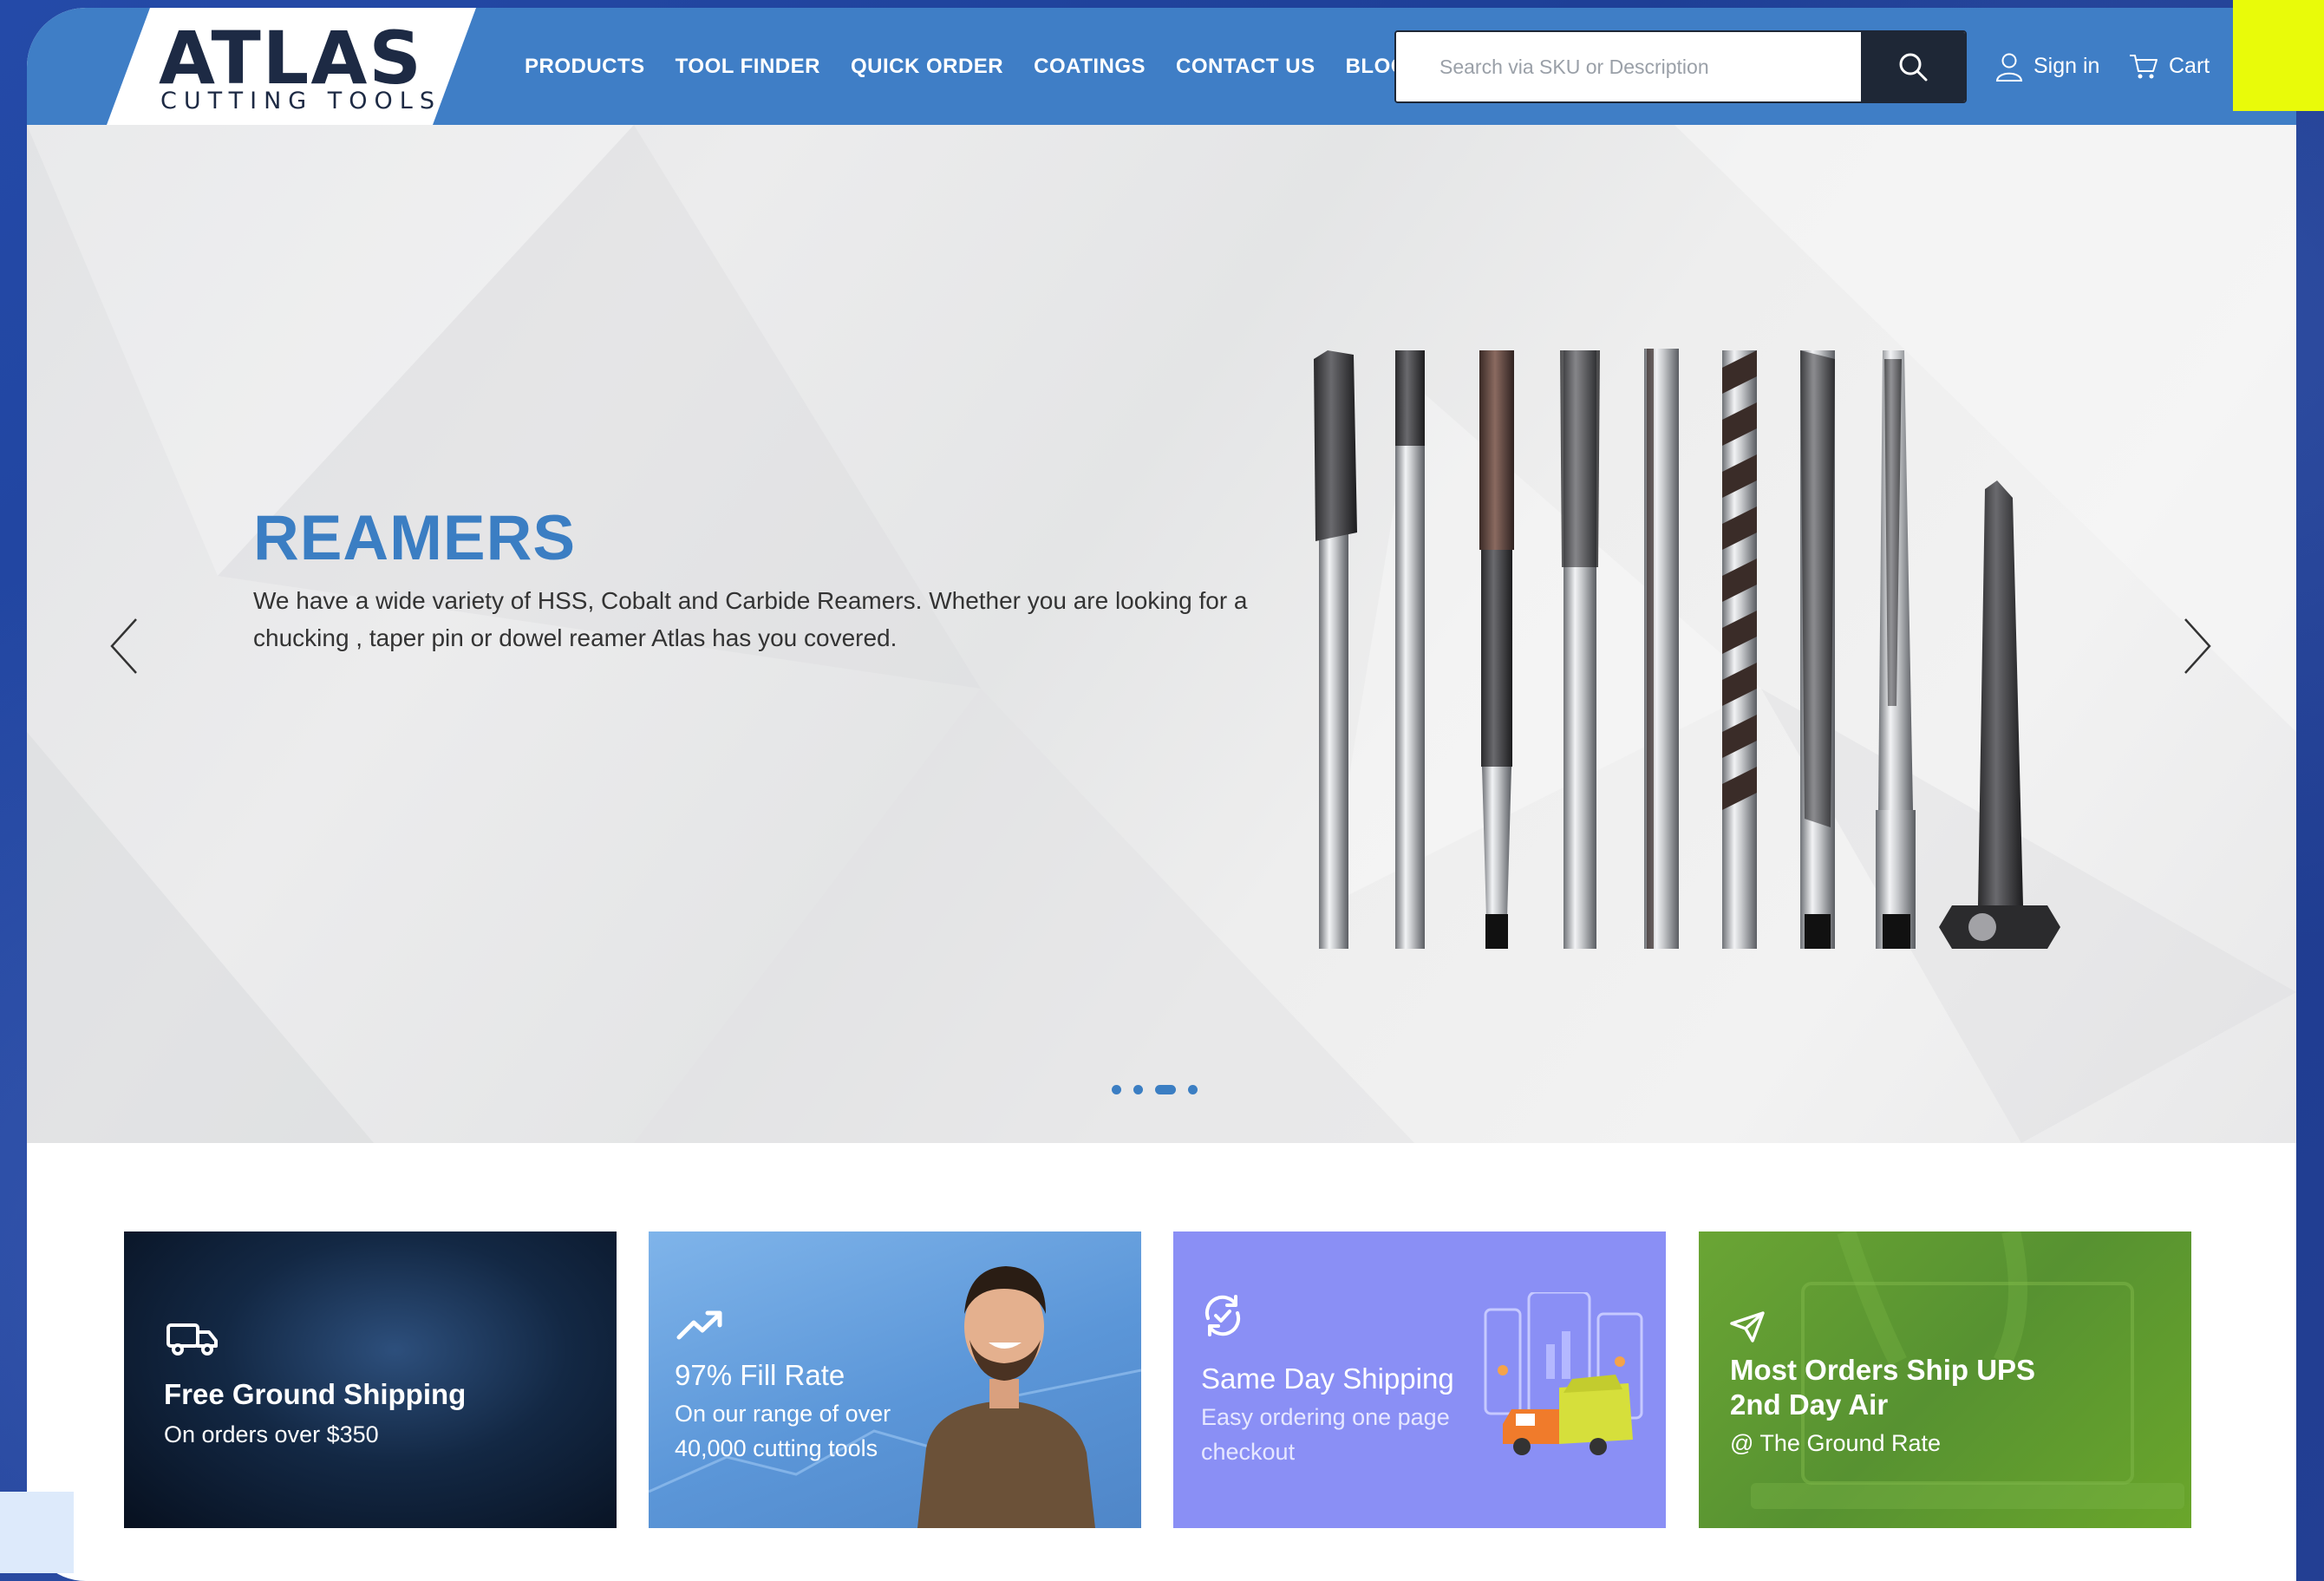 Image resolution: width=2324 pixels, height=1581 pixels. Describe the element at coordinates (415, 538) in the screenshot. I see `hero-title: REAMERS` at that location.